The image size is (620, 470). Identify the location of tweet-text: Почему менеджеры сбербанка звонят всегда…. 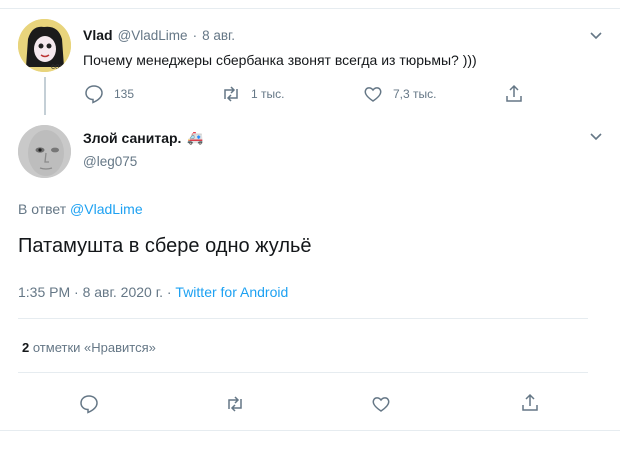
(280, 60).